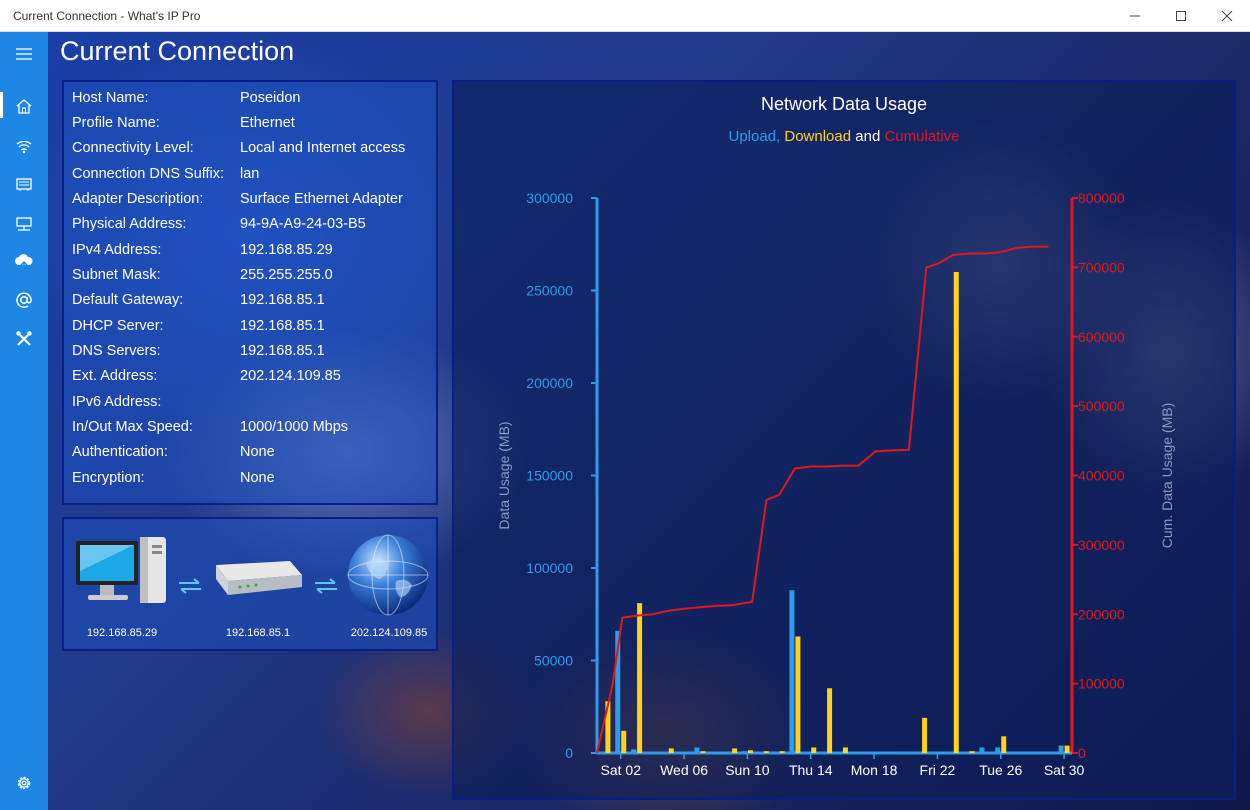 The width and height of the screenshot is (1250, 810). I want to click on computer-icon, so click(121, 570).